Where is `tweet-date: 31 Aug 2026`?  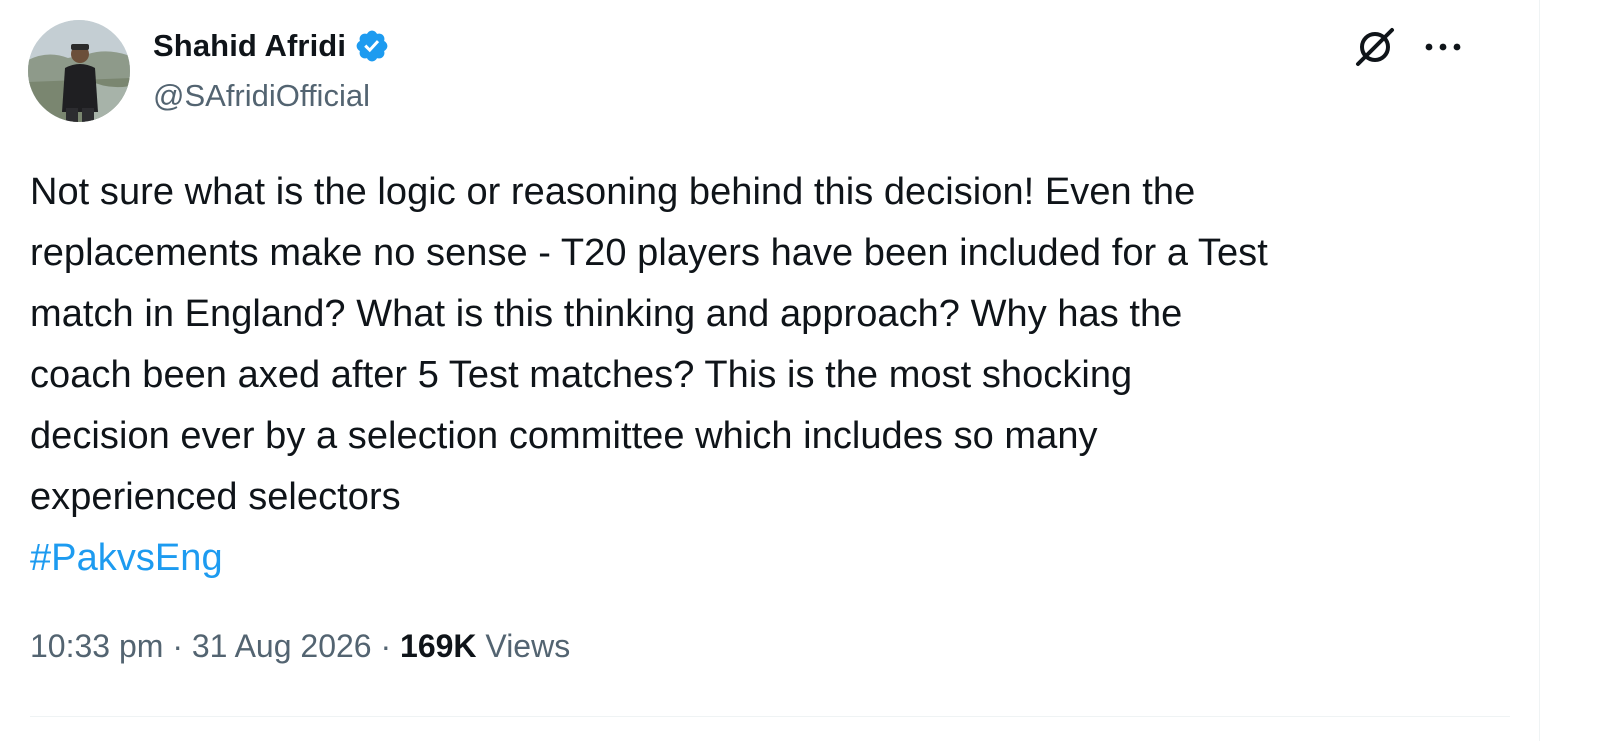 tweet-date: 31 Aug 2026 is located at coordinates (282, 646).